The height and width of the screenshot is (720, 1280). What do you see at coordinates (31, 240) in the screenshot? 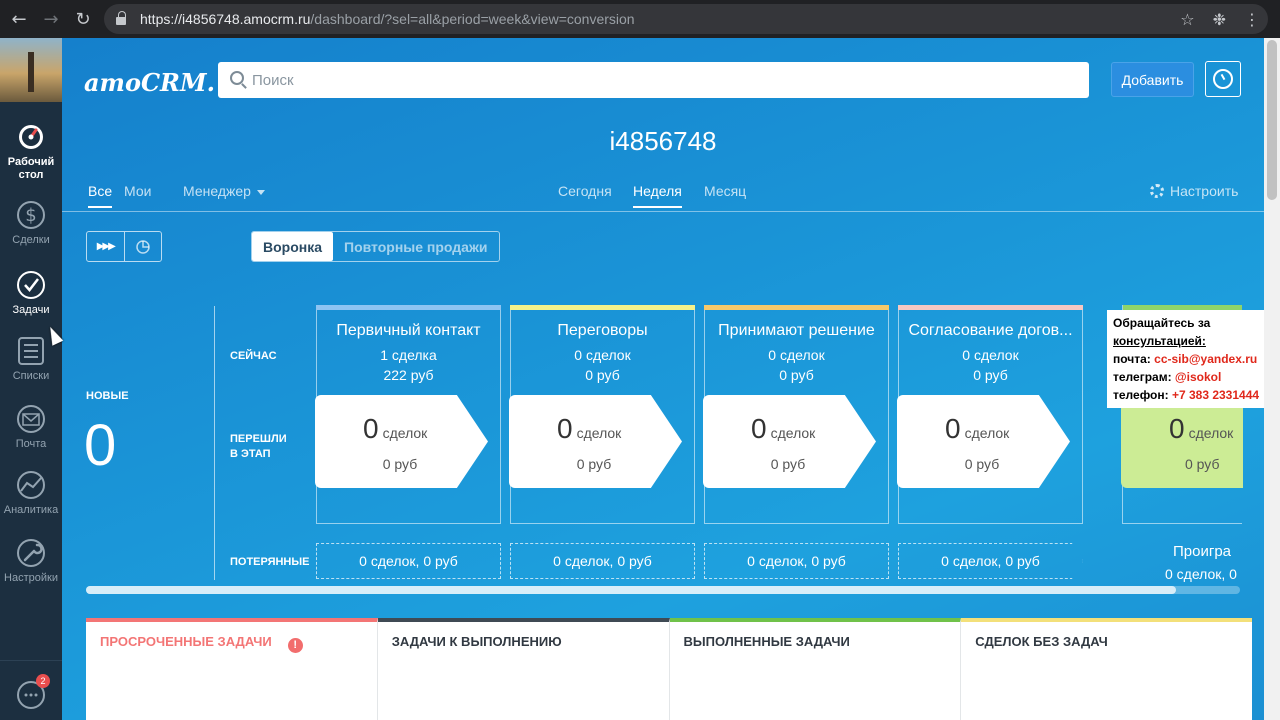
I see `sidebar-item-label: Сделки` at bounding box center [31, 240].